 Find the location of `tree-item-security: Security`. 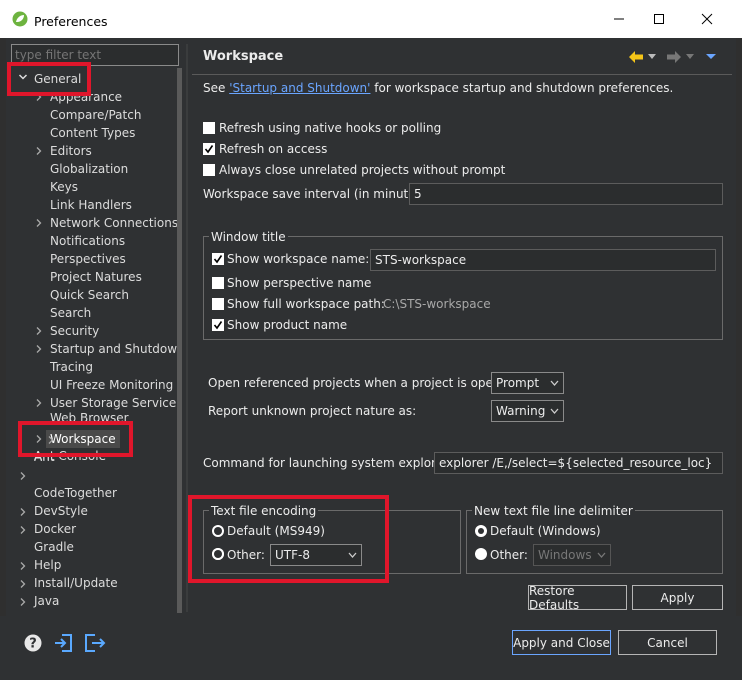

tree-item-security: Security is located at coordinates (74, 331).